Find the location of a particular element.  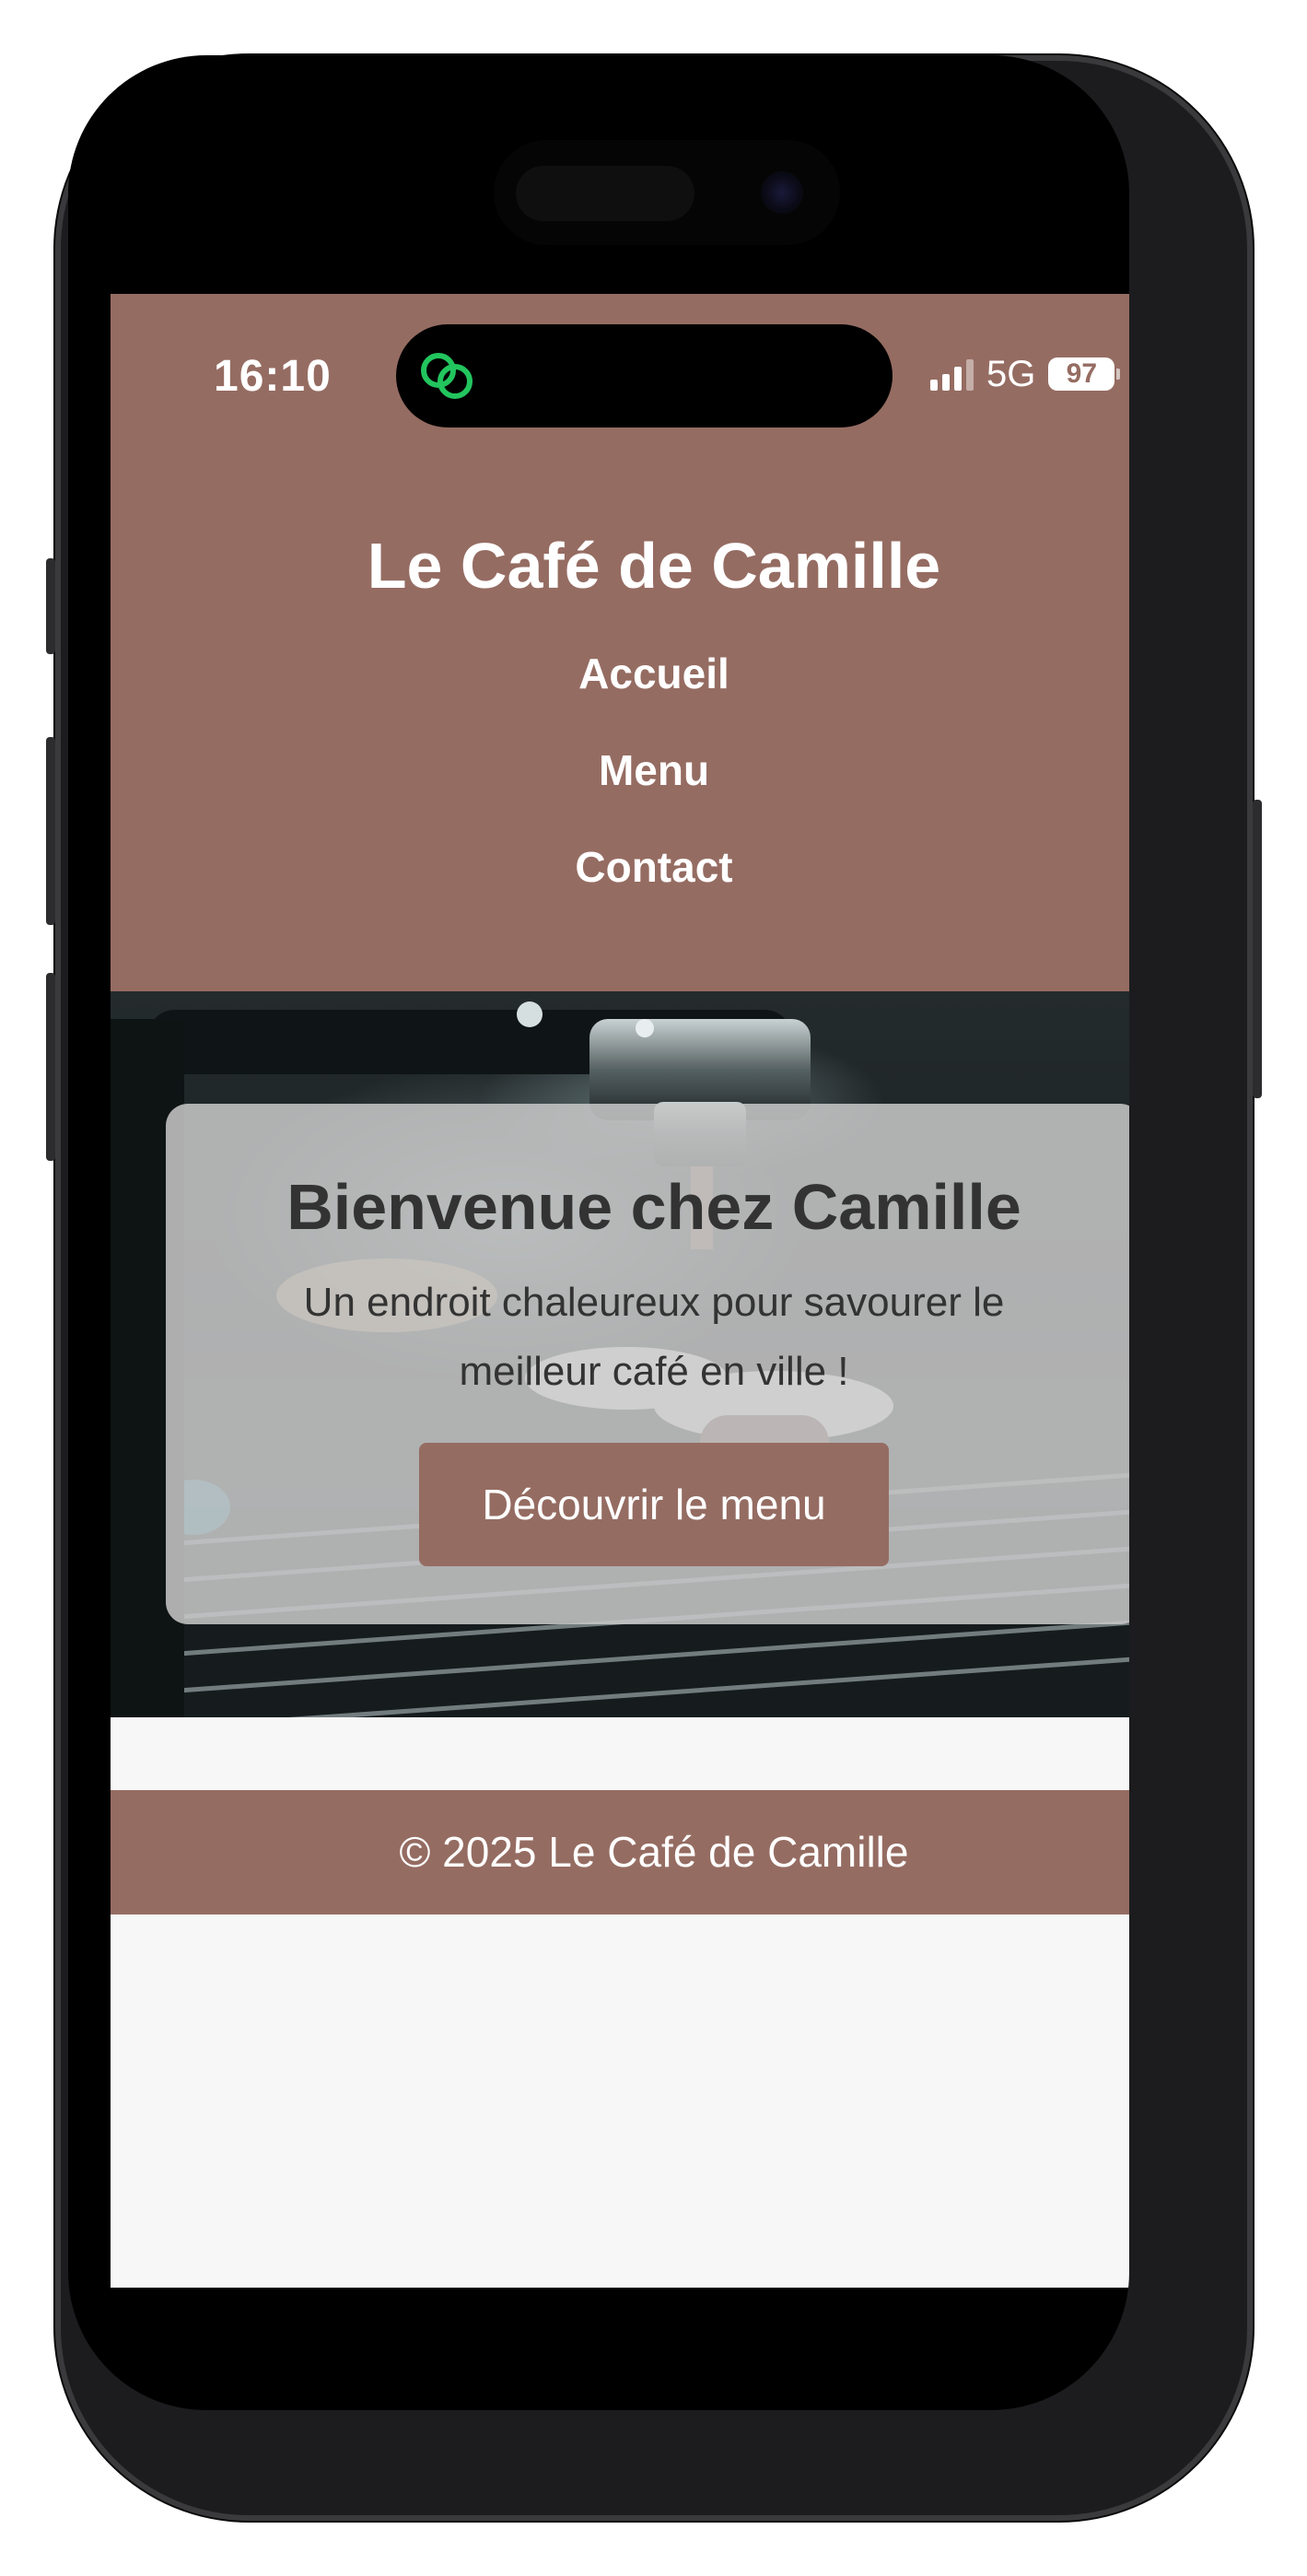

volume-up-button is located at coordinates (51, 831).